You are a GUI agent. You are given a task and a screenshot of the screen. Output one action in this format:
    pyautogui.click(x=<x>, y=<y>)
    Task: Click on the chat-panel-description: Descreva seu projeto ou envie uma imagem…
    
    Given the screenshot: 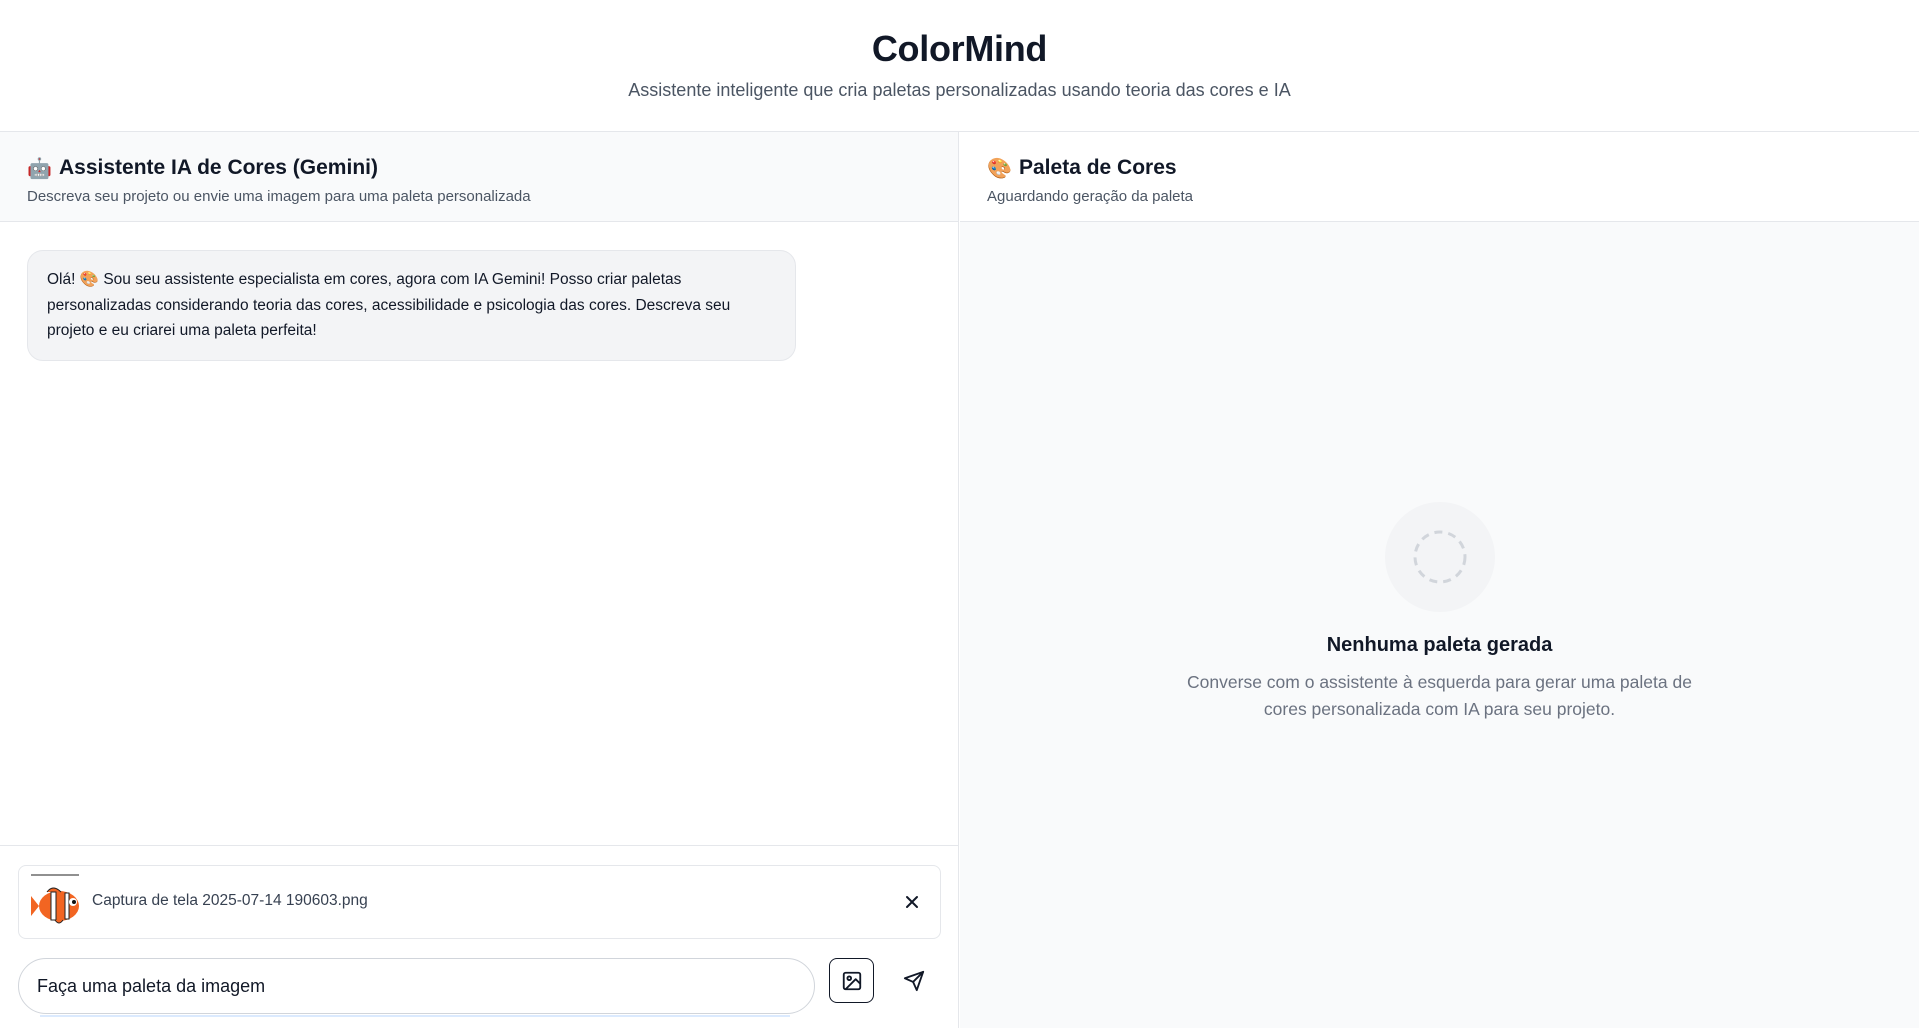 What is the action you would take?
    pyautogui.click(x=279, y=196)
    